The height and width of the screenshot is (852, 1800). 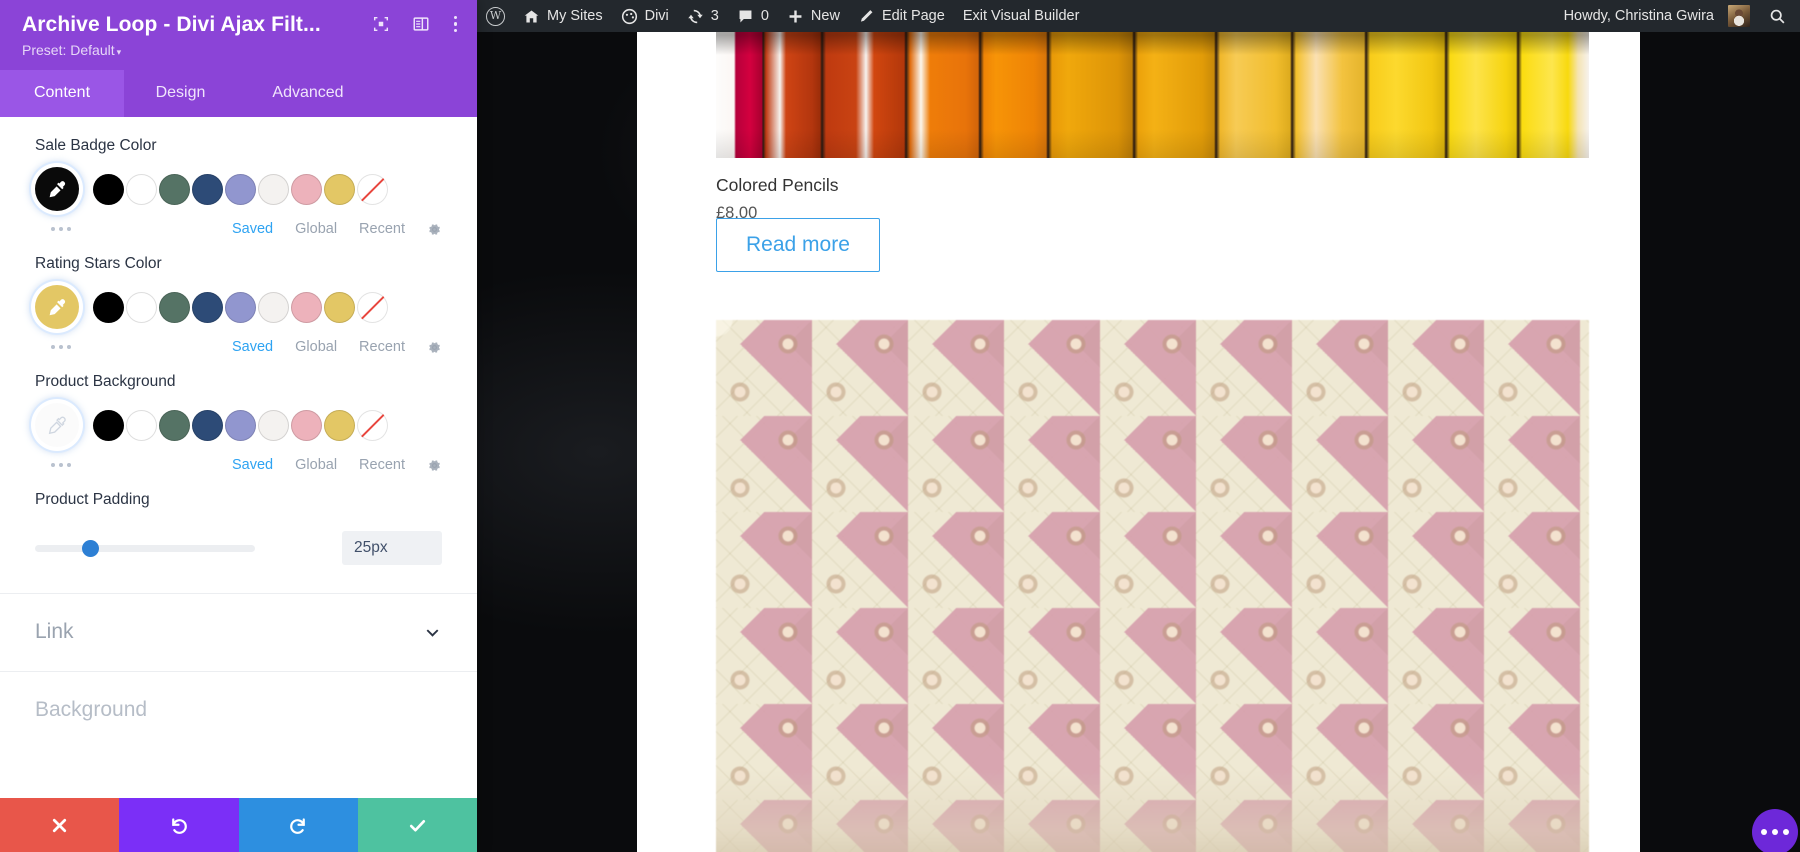 I want to click on adminbar-item-new: New, so click(x=813, y=16).